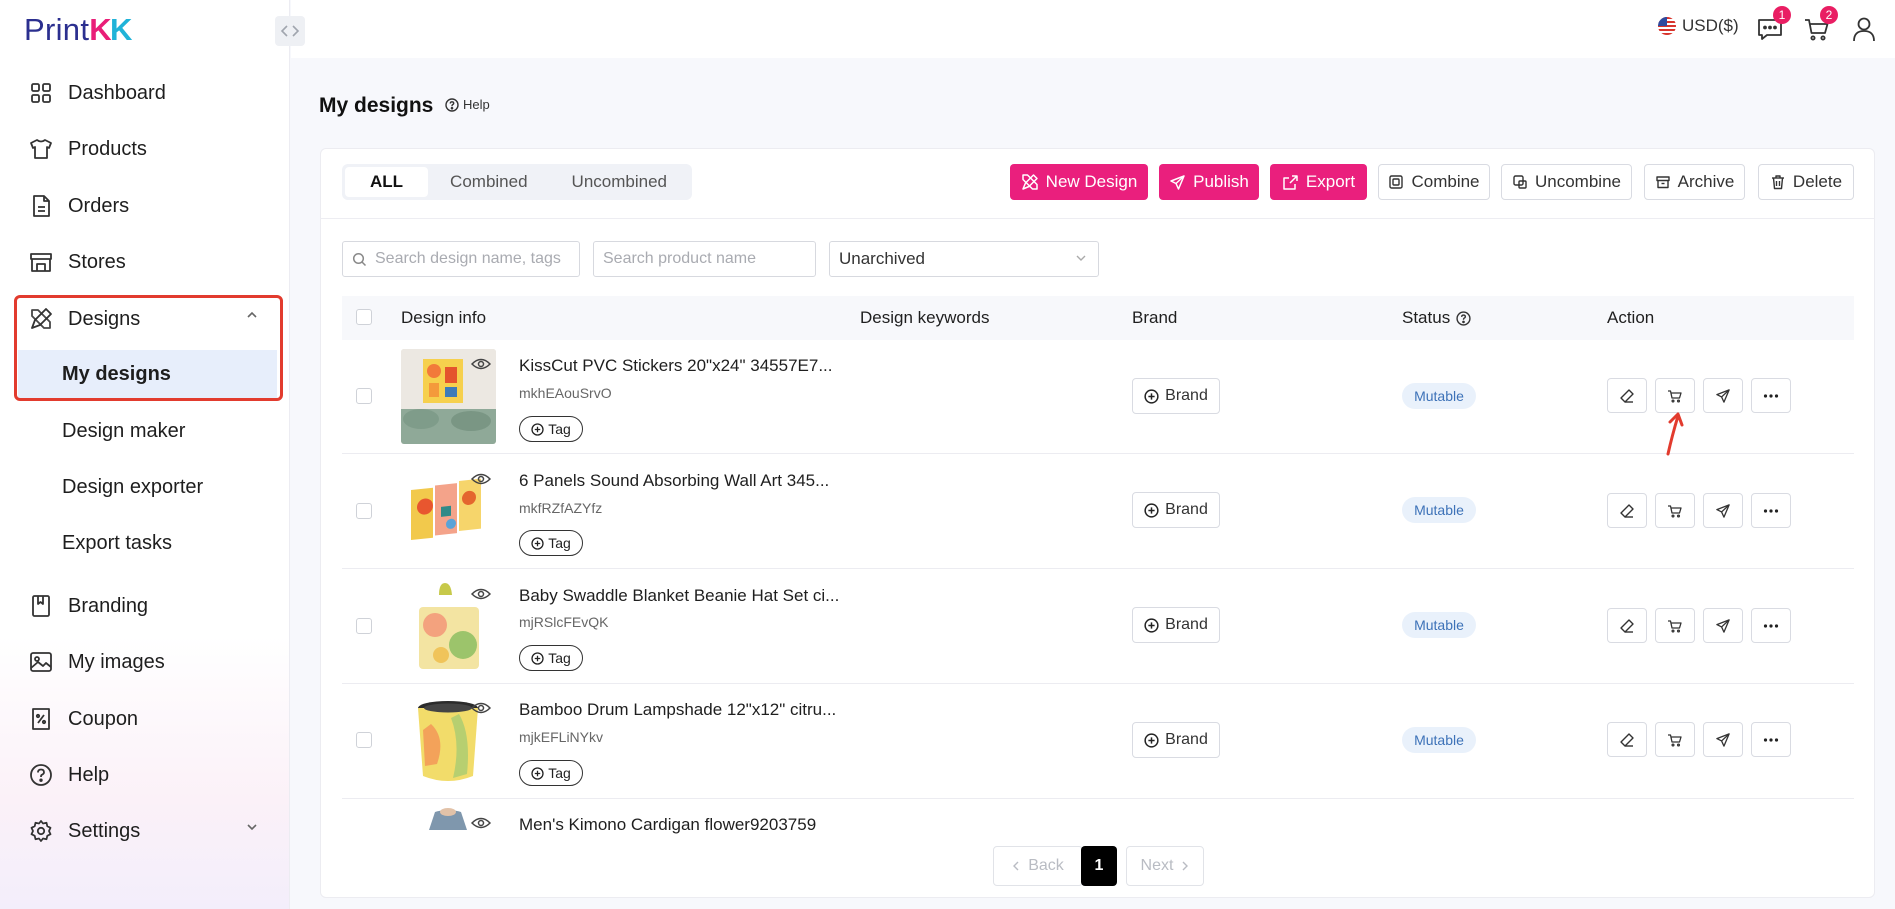  I want to click on sidebar-subitem-label: My designs, so click(116, 373).